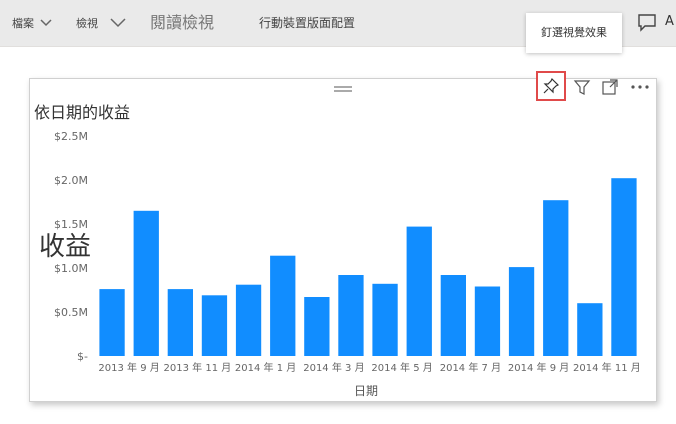 This screenshot has width=676, height=424. I want to click on overflow-label: A, so click(669, 21).